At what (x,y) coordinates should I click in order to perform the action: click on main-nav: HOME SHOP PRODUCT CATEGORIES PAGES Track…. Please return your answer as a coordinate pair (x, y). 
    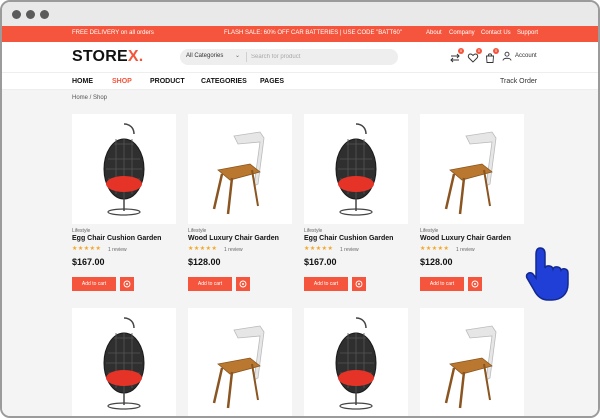
    Looking at the image, I should click on (300, 81).